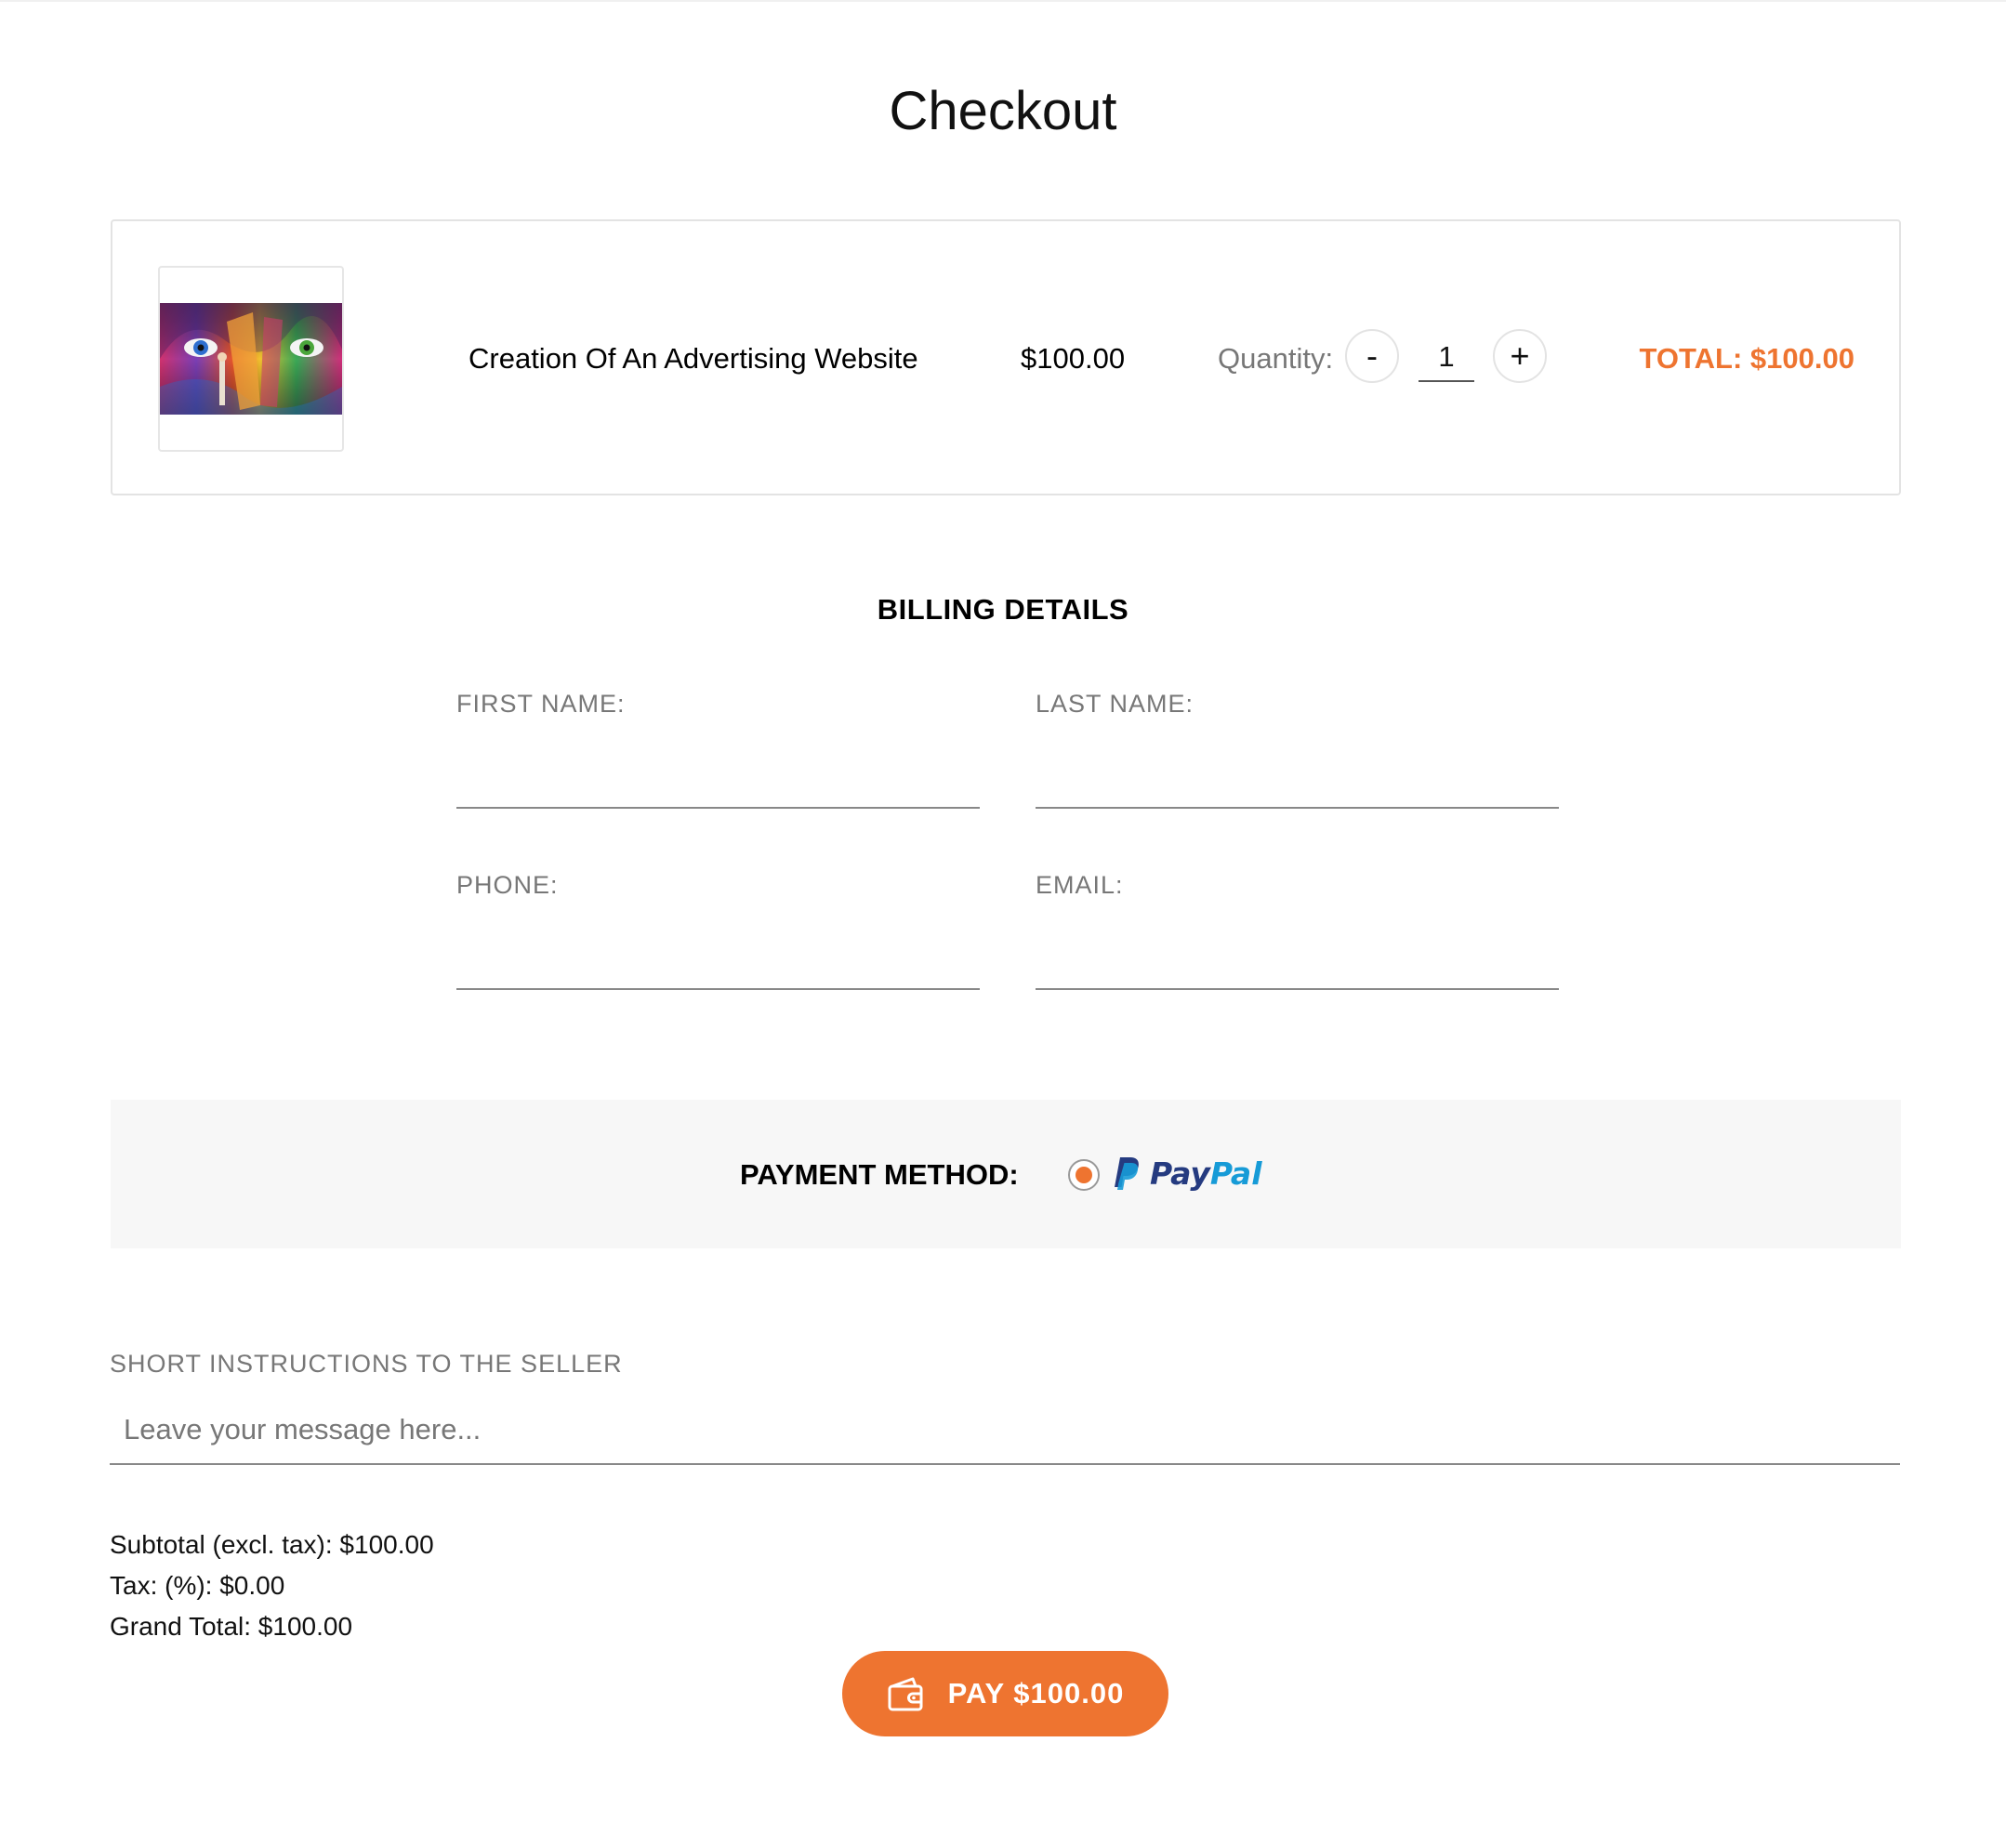 This screenshot has width=2006, height=1848. I want to click on quantity-label: Quantity:, so click(1276, 358).